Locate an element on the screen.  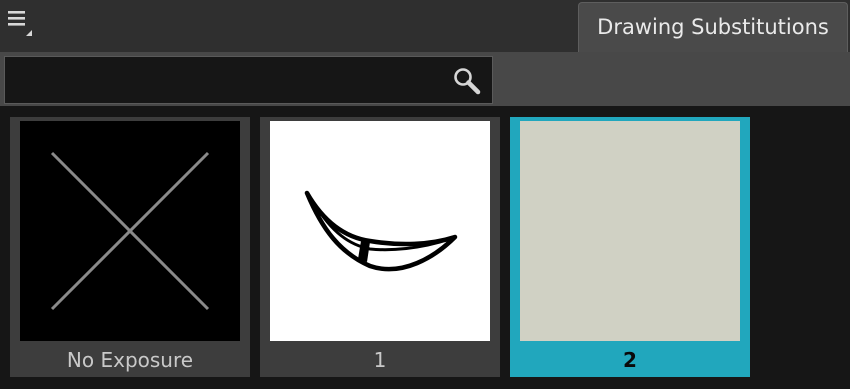
search-field is located at coordinates (248, 80).